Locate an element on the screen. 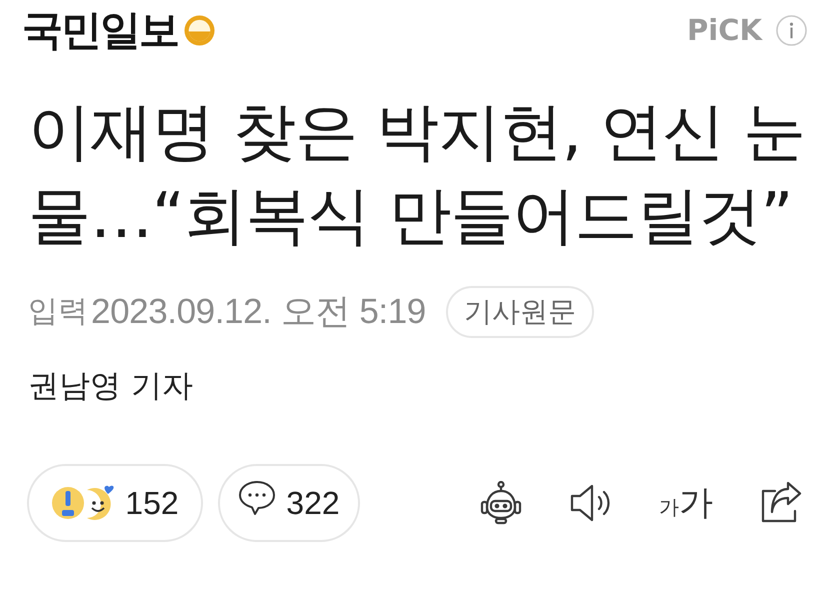 This screenshot has width=823, height=600. info-icon is located at coordinates (791, 30).